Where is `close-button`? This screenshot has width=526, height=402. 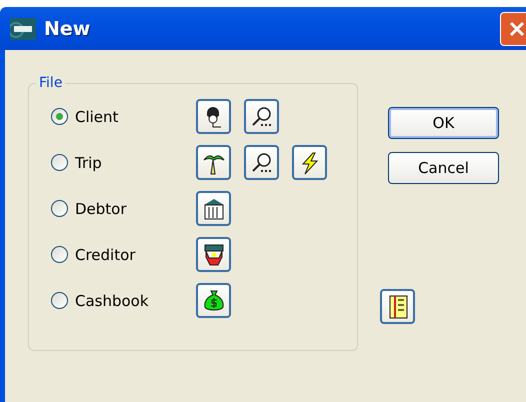 close-button is located at coordinates (513, 29).